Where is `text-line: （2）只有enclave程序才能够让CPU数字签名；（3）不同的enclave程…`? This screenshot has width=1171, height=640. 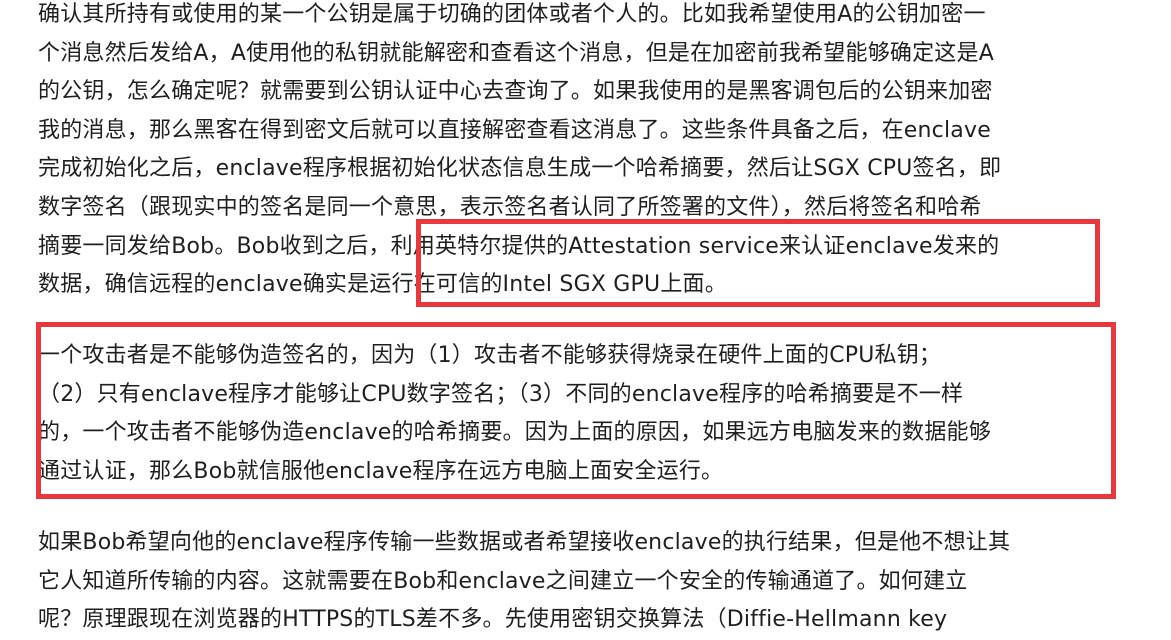 text-line: （2）只有enclave程序才能够让CPU数字签名；（3）不同的enclave程… is located at coordinates (501, 394).